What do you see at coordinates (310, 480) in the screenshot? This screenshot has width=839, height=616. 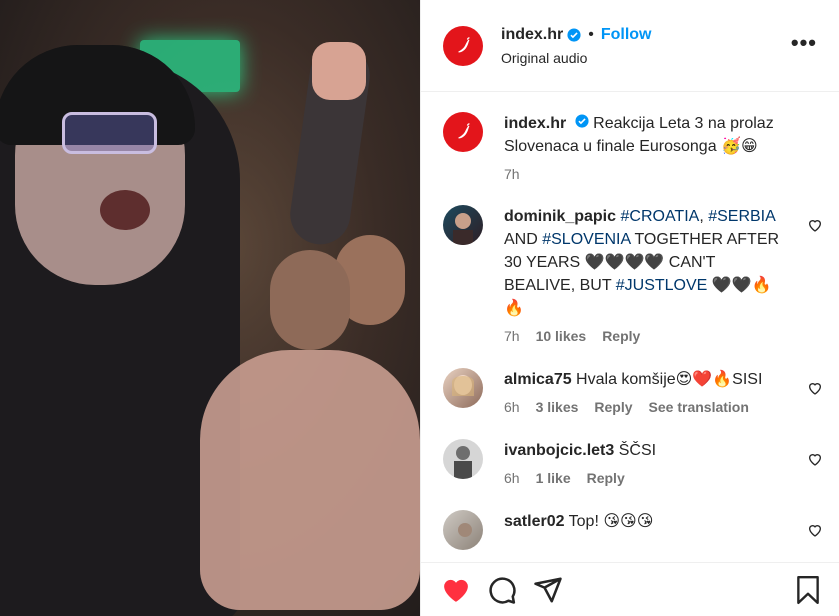 I see `blurred-hand` at bounding box center [310, 480].